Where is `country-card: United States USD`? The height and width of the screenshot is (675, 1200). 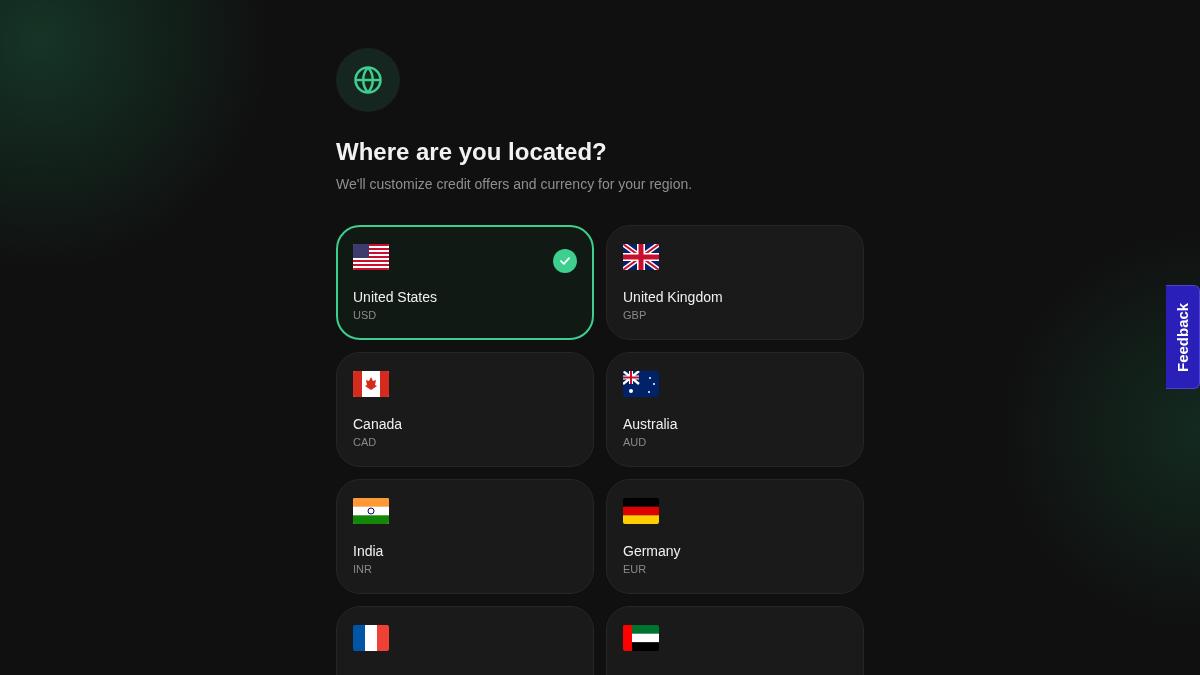 country-card: United States USD is located at coordinates (465, 282).